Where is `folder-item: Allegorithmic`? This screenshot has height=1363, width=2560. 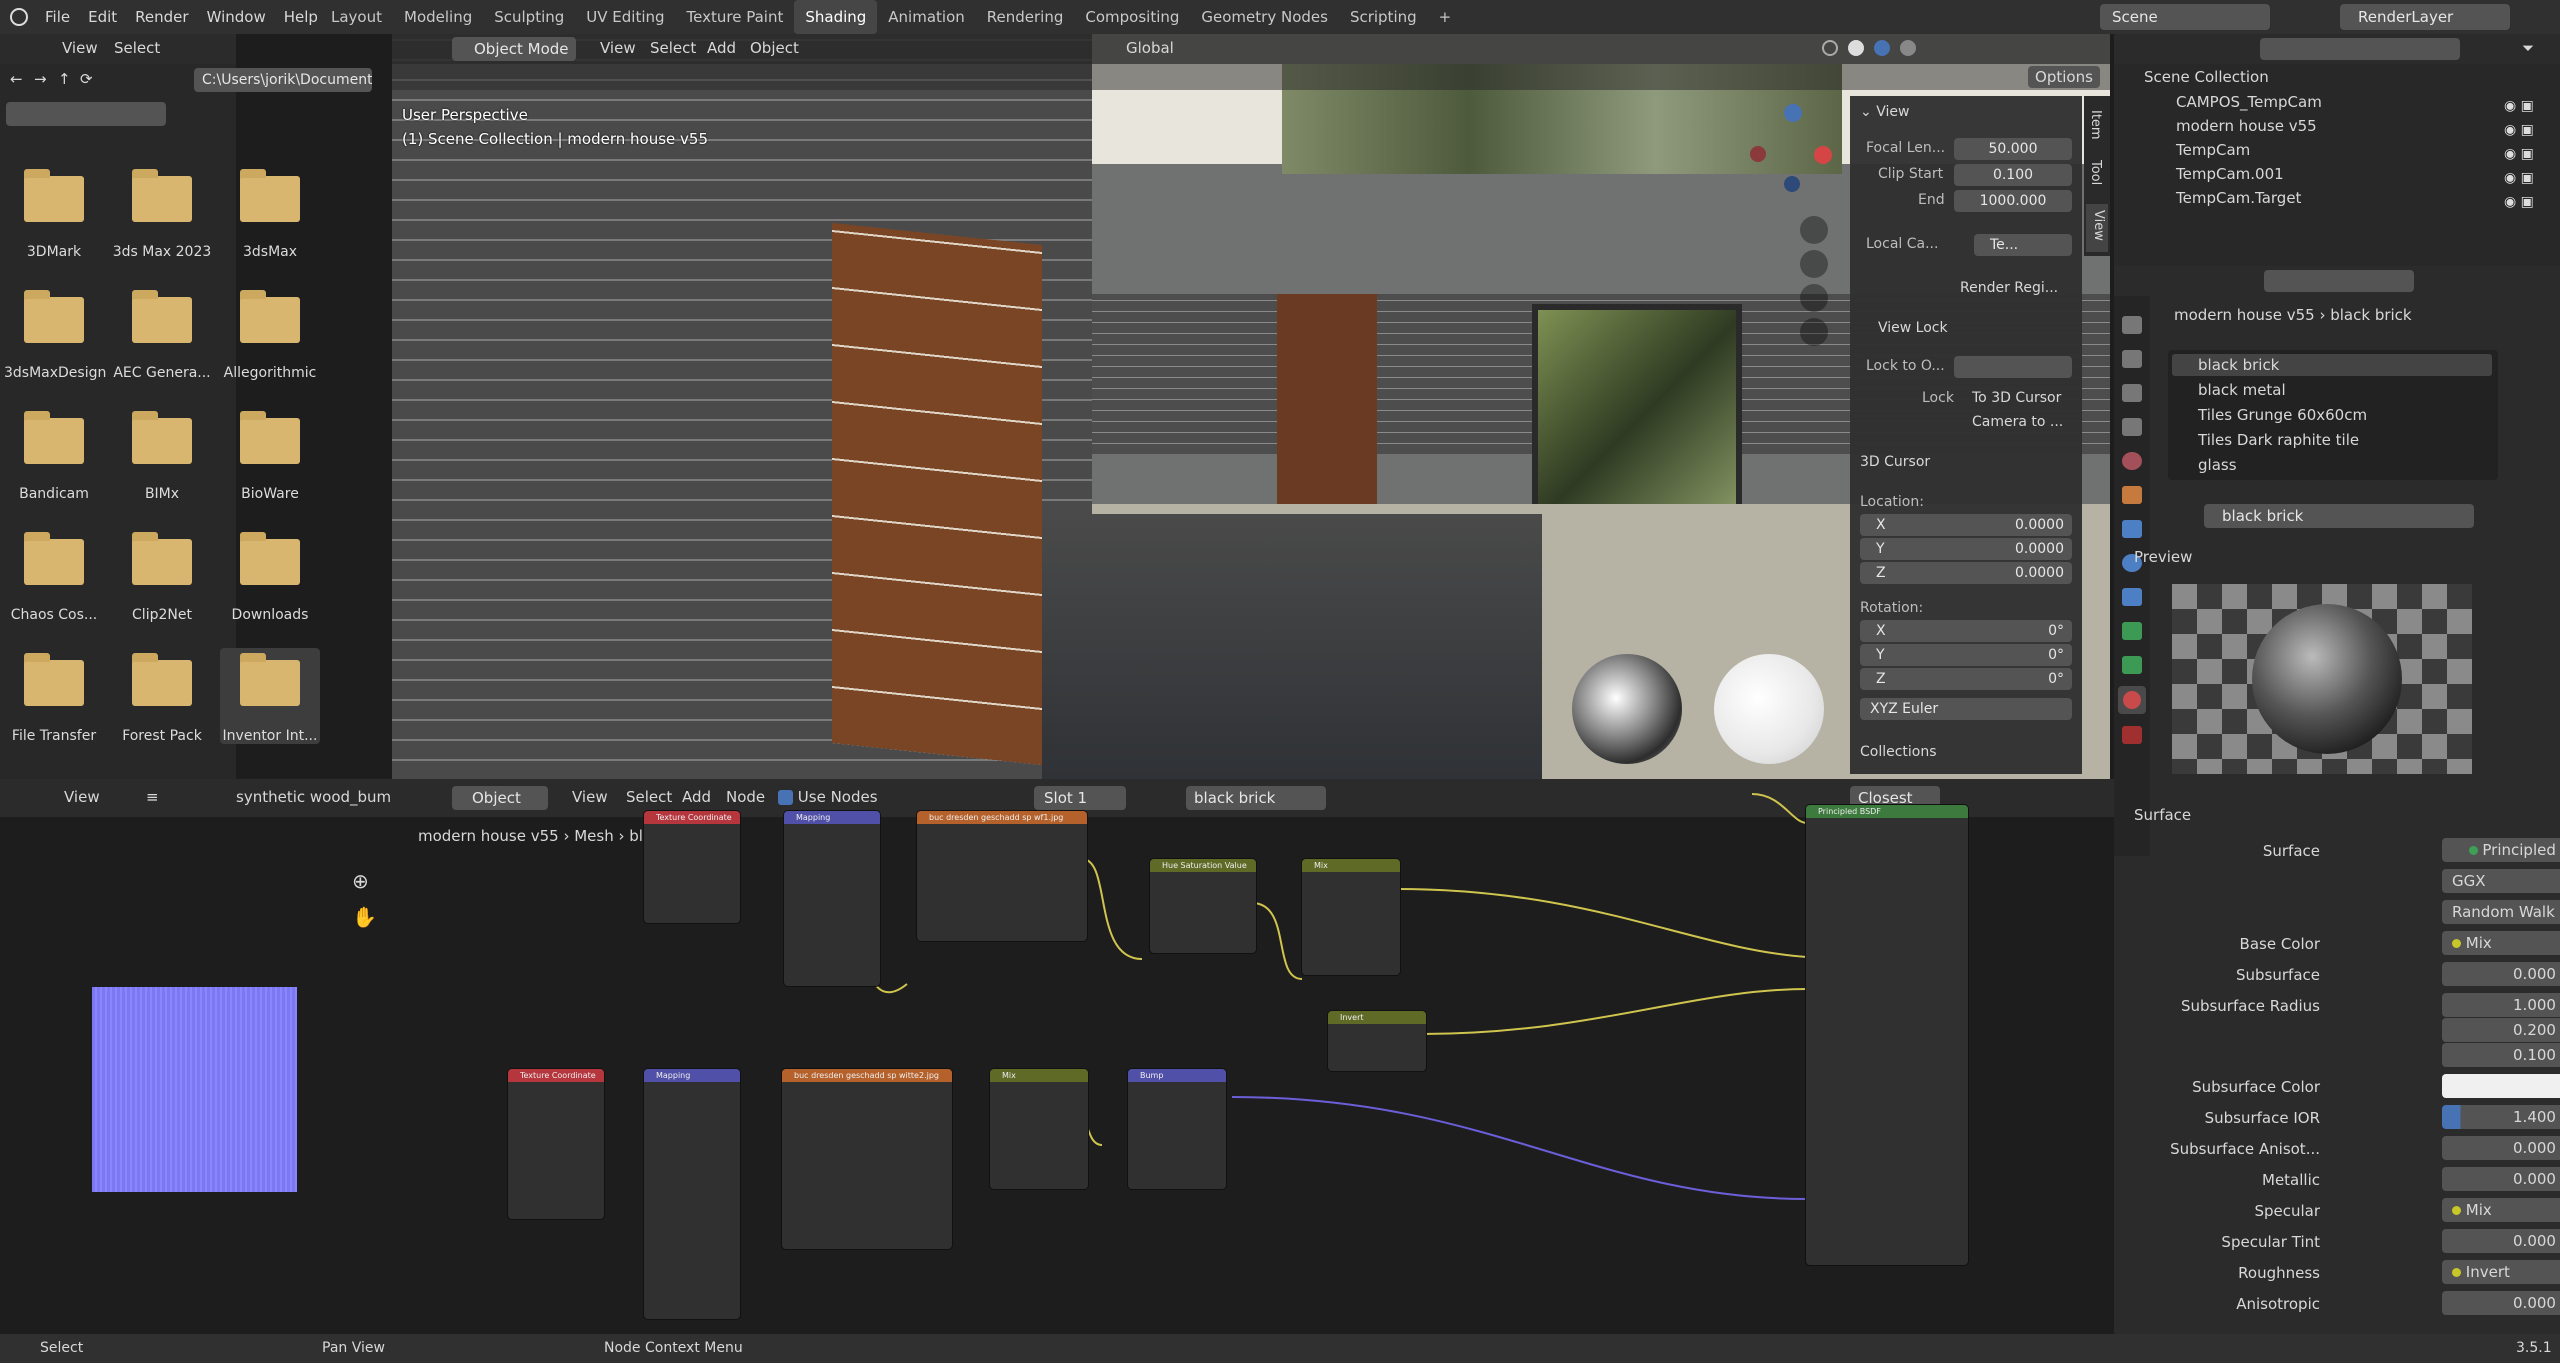 folder-item: Allegorithmic is located at coordinates (270, 333).